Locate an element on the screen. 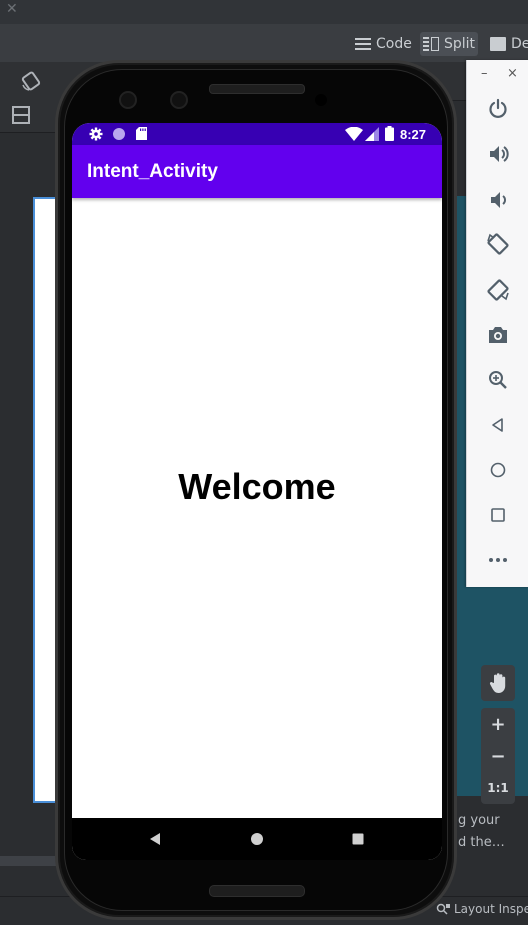 The height and width of the screenshot is (925, 528). android-navigation-bar is located at coordinates (257, 839).